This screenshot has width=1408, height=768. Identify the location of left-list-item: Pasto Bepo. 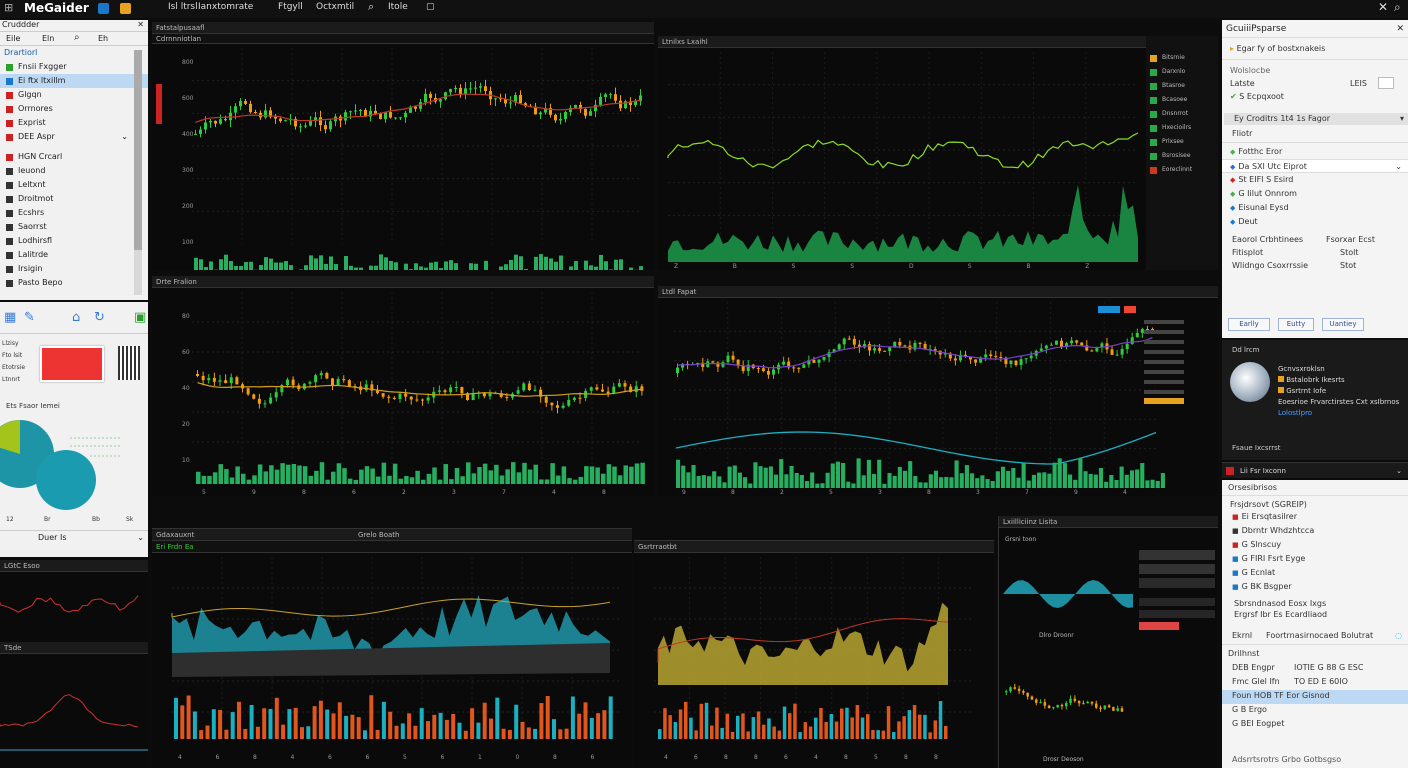
(74, 283).